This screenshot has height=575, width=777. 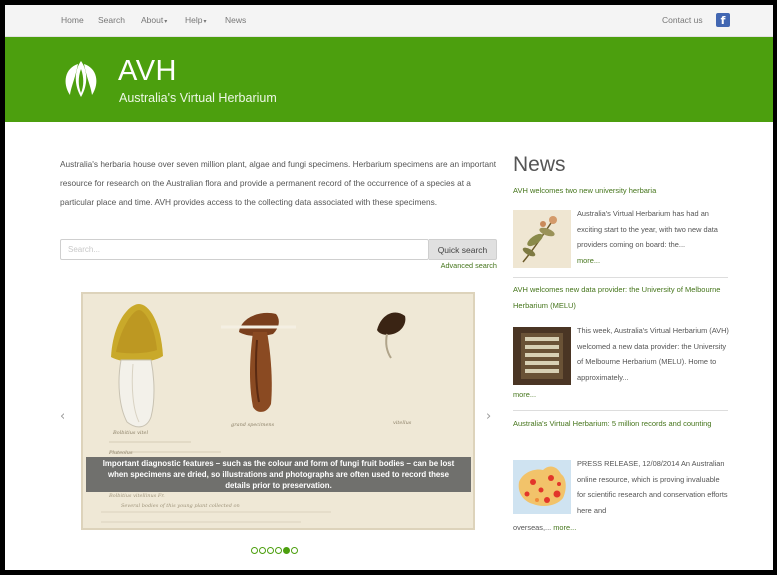 What do you see at coordinates (62, 416) in the screenshot?
I see `carousel-prev-icon: ‹` at bounding box center [62, 416].